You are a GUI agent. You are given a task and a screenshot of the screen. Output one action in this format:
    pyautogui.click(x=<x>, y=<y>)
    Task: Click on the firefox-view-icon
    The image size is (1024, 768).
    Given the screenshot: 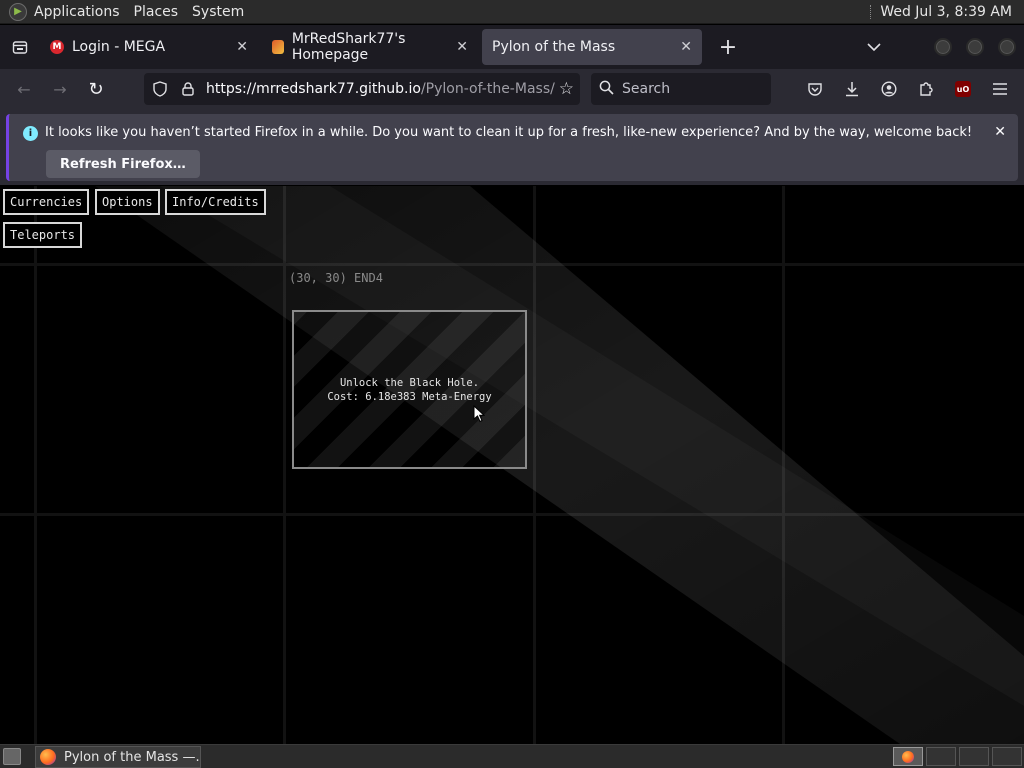 What is the action you would take?
    pyautogui.click(x=20, y=47)
    